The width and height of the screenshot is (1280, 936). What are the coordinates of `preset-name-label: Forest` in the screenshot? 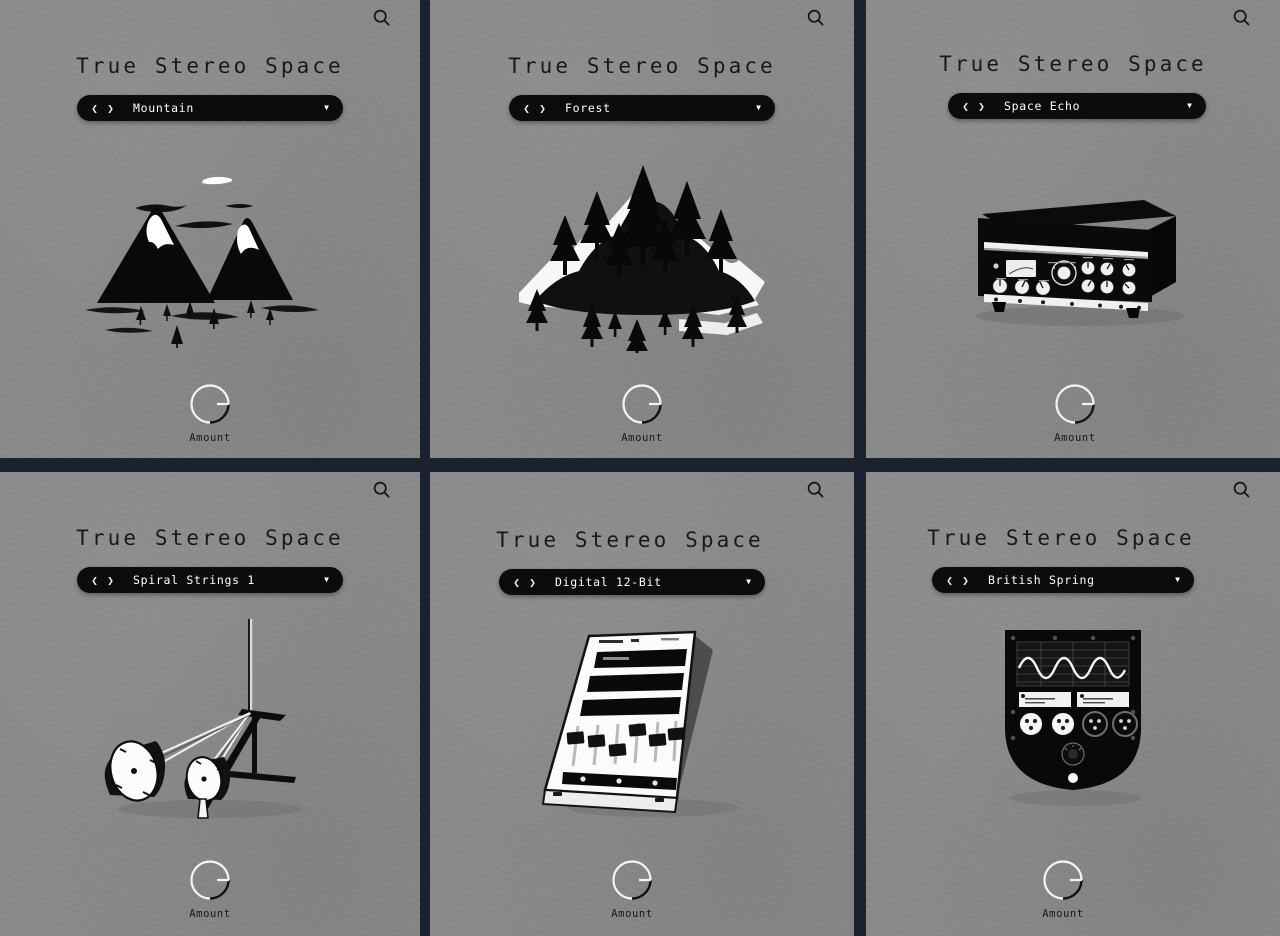 It's located at (588, 108).